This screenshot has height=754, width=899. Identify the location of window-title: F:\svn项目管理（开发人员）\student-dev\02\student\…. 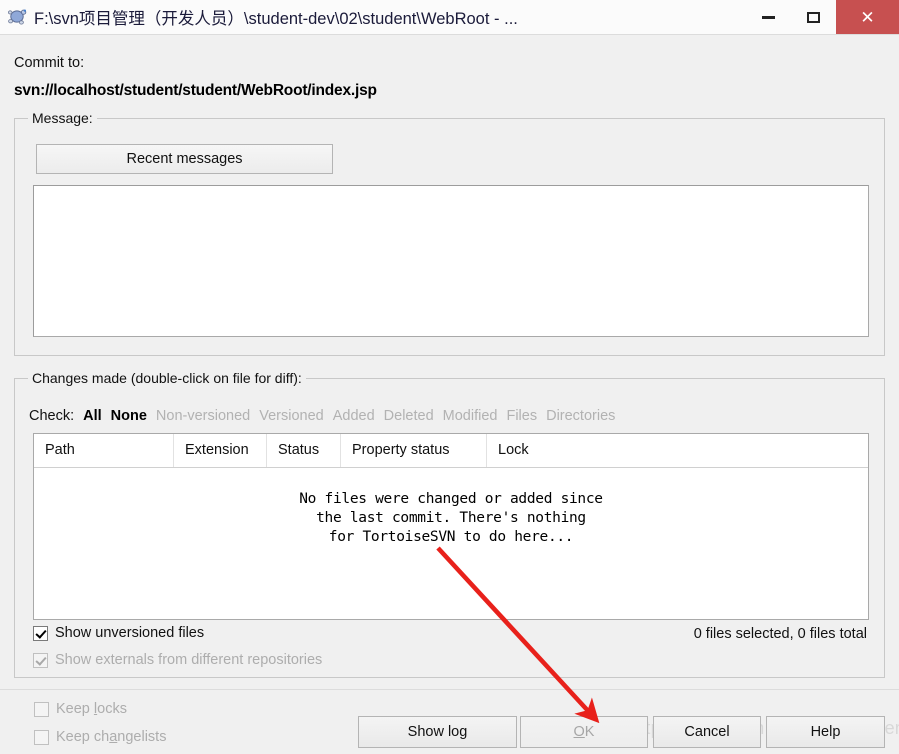
(276, 19).